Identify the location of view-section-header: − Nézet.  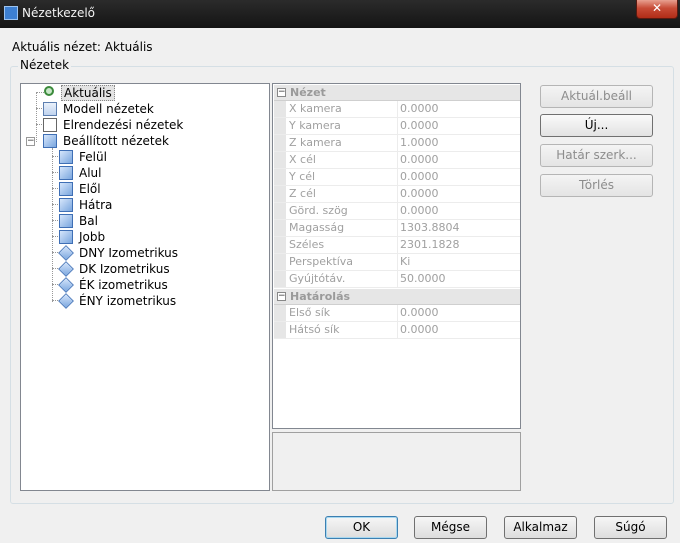
(397, 93).